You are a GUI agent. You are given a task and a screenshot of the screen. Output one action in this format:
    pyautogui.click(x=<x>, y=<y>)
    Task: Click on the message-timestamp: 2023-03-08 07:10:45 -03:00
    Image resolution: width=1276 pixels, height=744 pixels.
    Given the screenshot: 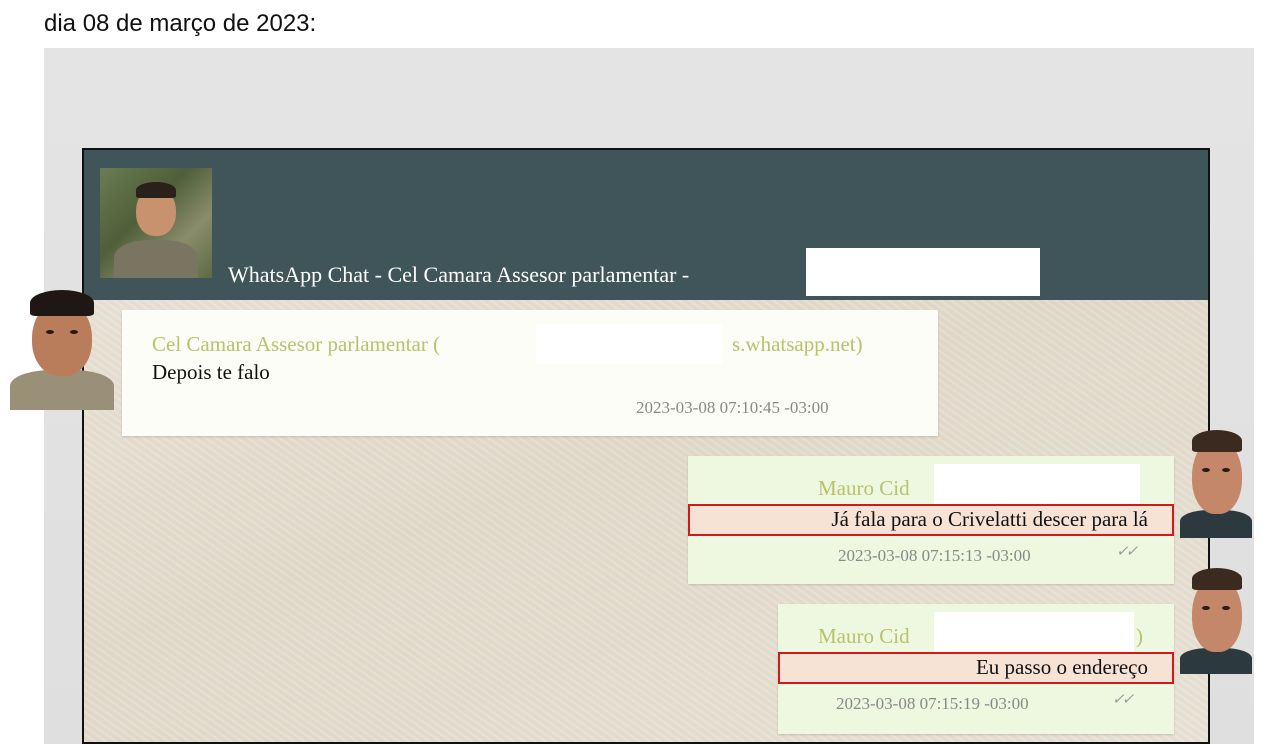 What is the action you would take?
    pyautogui.click(x=732, y=407)
    